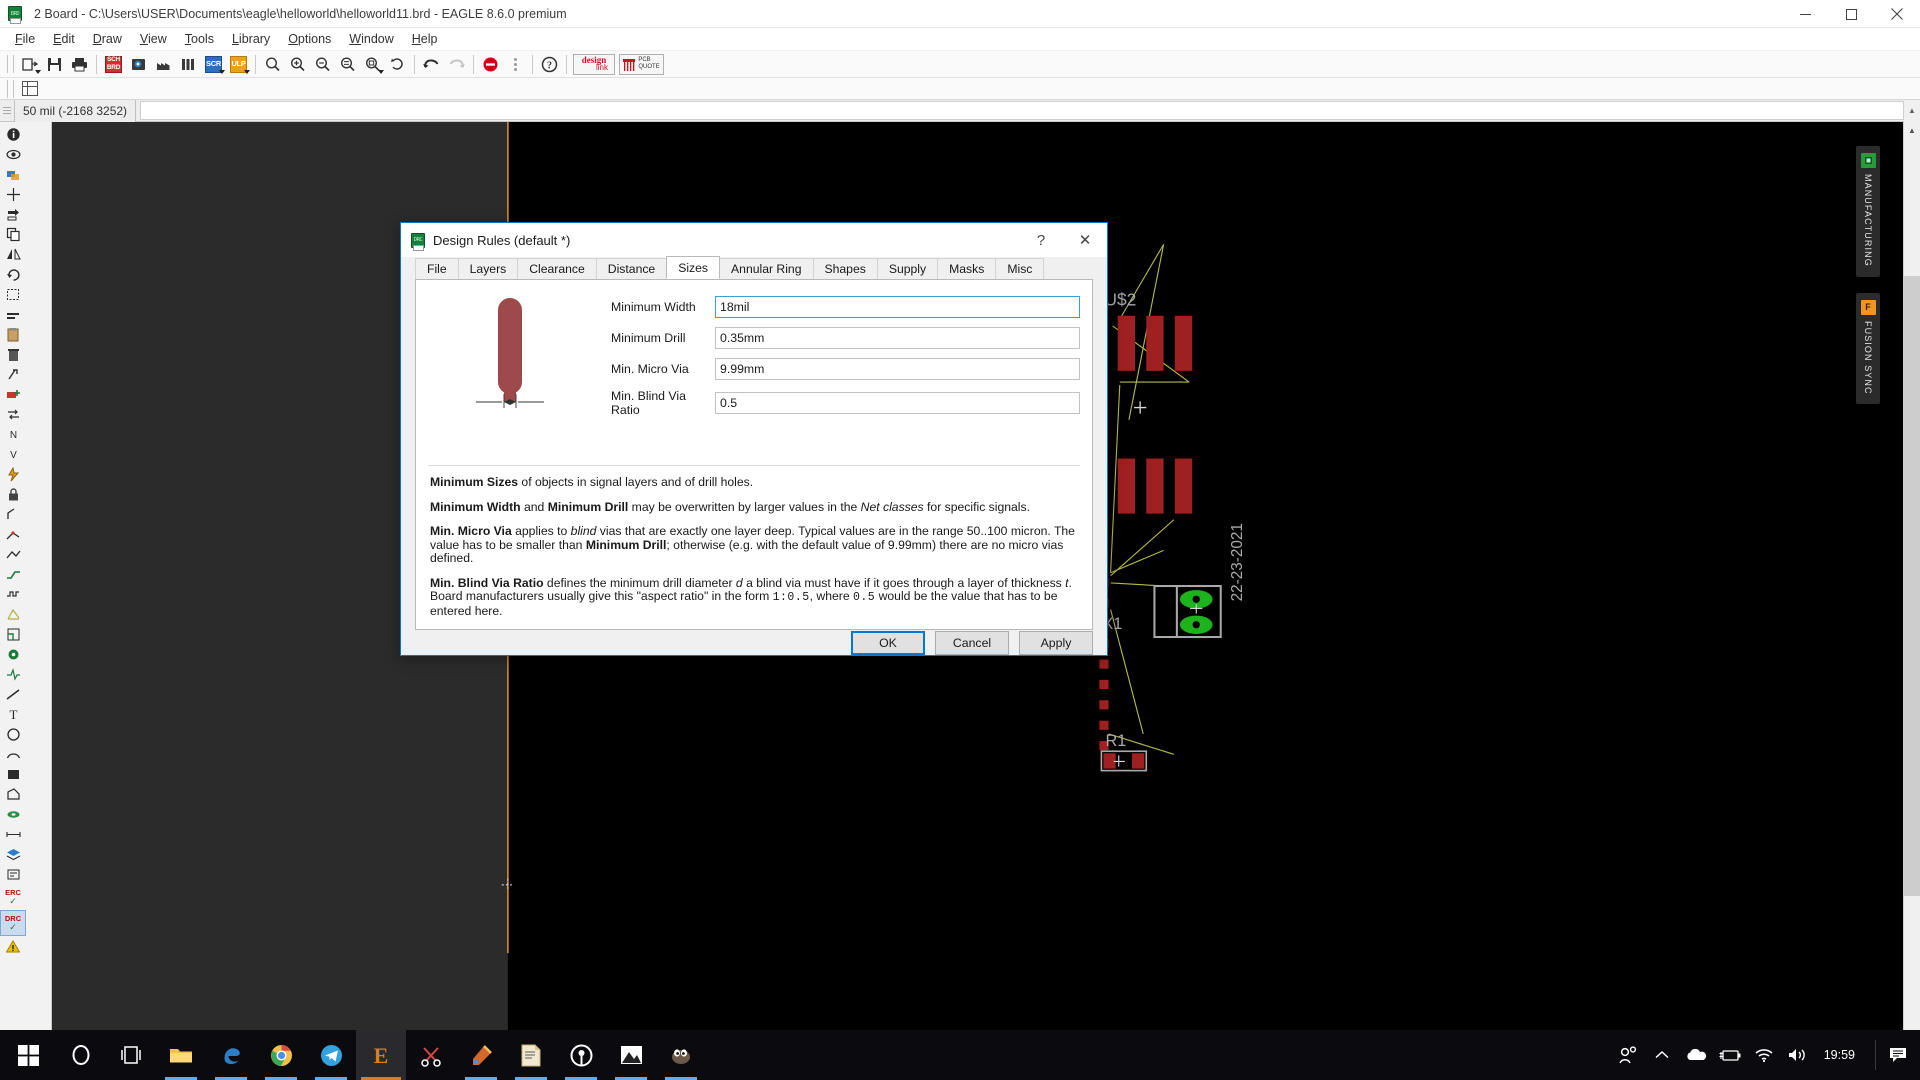 Image resolution: width=1920 pixels, height=1080 pixels. I want to click on save-icon, so click(54, 64).